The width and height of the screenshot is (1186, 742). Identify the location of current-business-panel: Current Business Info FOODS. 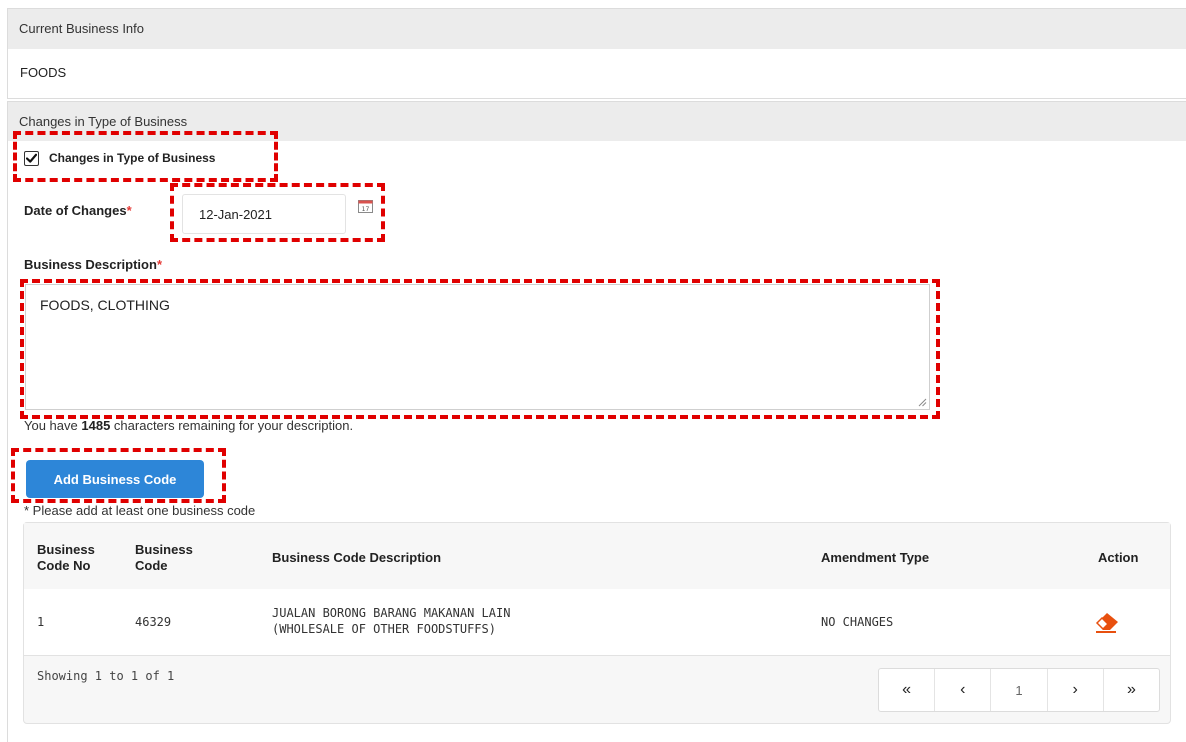
(596, 53).